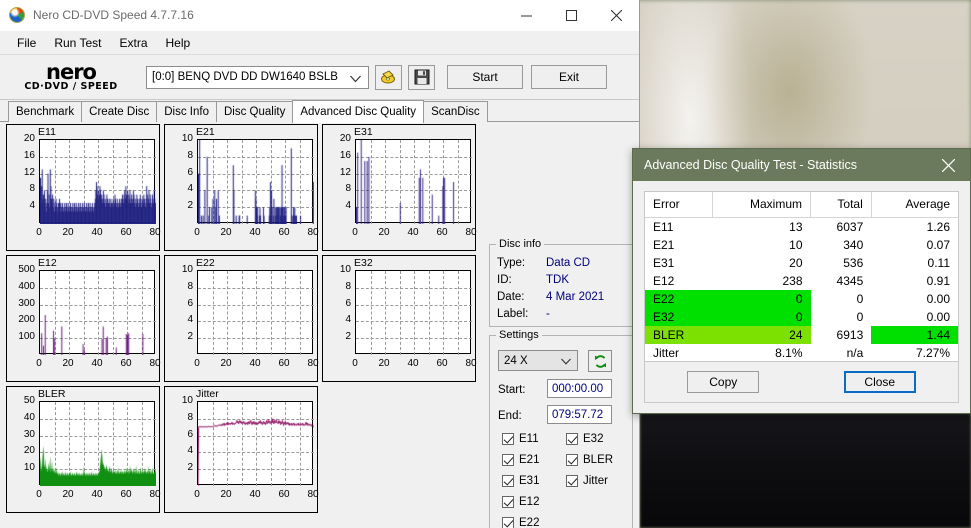 The width and height of the screenshot is (971, 528). What do you see at coordinates (879, 382) in the screenshot?
I see `close-button: Close` at bounding box center [879, 382].